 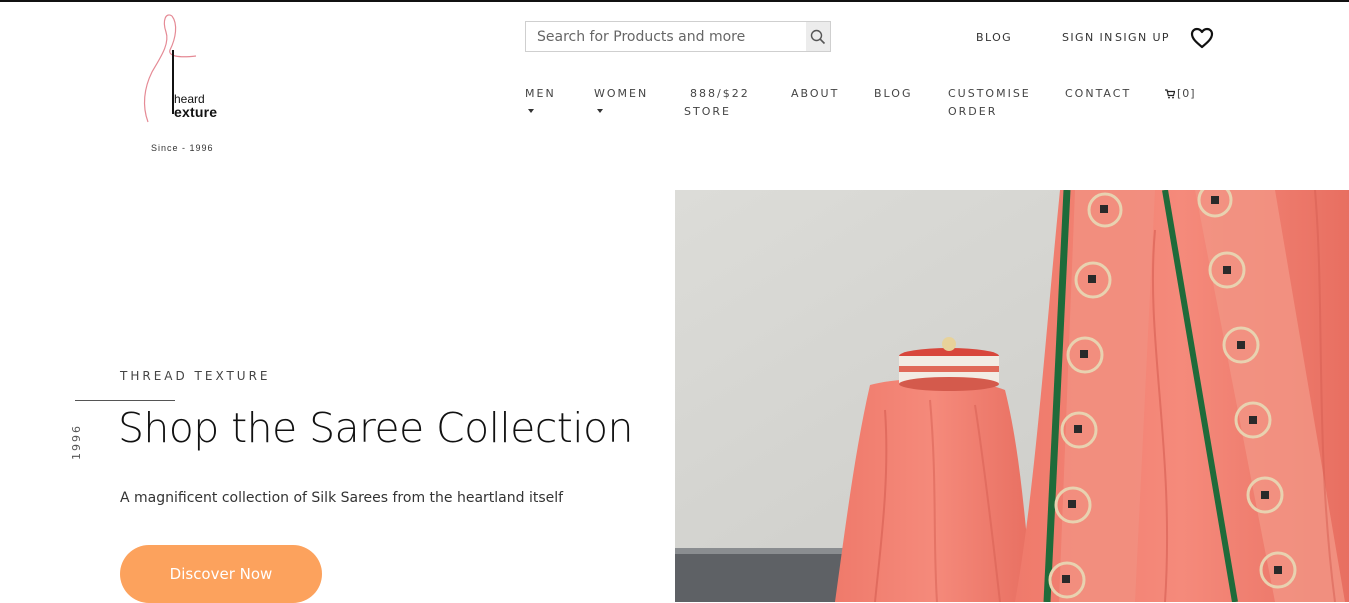 I want to click on discover-now-button: Discover Now, so click(x=221, y=574).